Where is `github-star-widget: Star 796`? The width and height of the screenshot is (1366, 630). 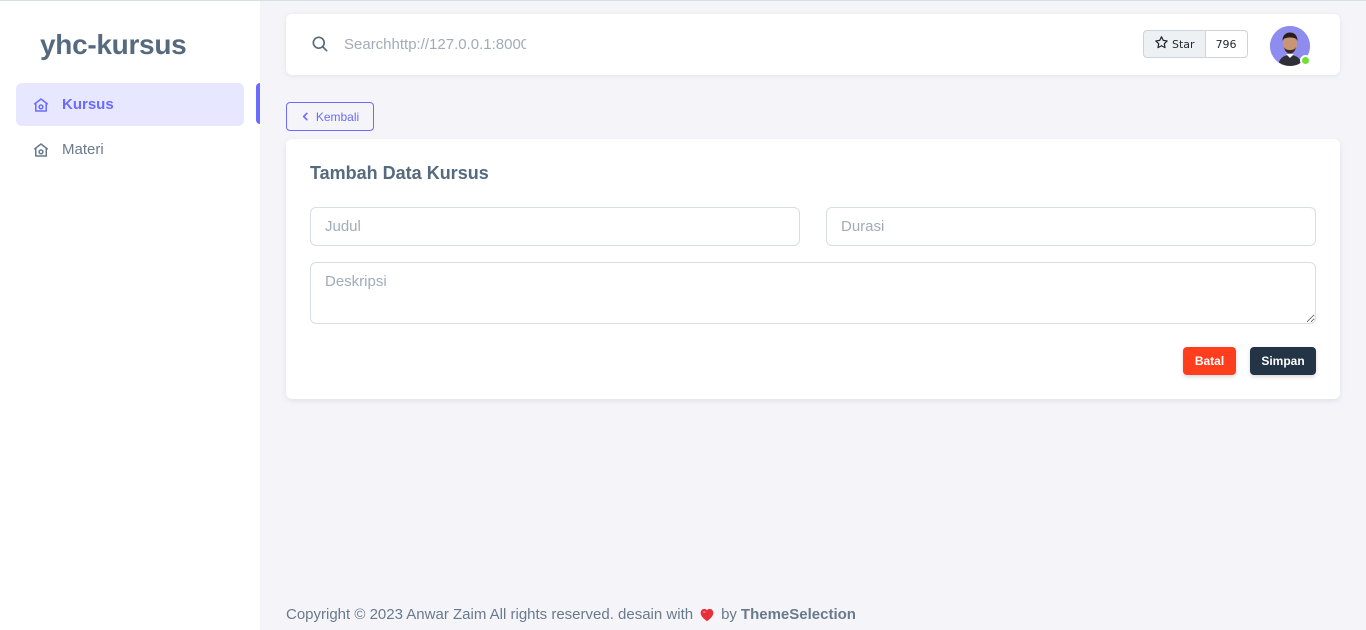
github-star-widget: Star 796 is located at coordinates (1195, 44).